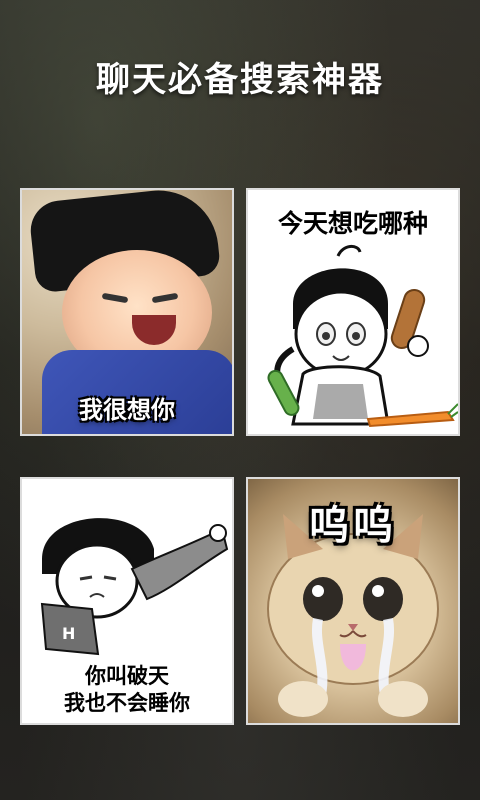 The height and width of the screenshot is (800, 480). I want to click on page-title: 聊天必备搜索神器, so click(240, 80).